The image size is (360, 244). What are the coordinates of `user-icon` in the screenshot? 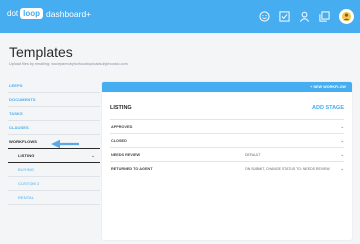 It's located at (304, 16).